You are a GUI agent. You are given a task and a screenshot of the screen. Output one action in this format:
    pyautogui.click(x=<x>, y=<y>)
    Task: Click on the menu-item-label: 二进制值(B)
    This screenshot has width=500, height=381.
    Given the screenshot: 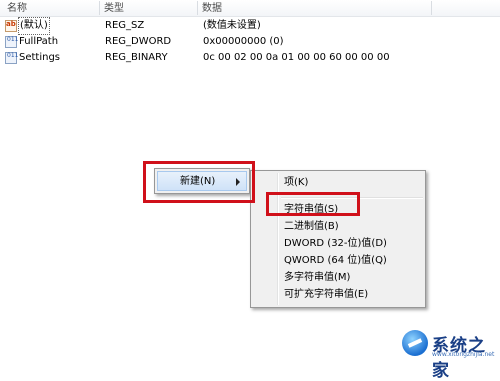 What is the action you would take?
    pyautogui.click(x=311, y=226)
    